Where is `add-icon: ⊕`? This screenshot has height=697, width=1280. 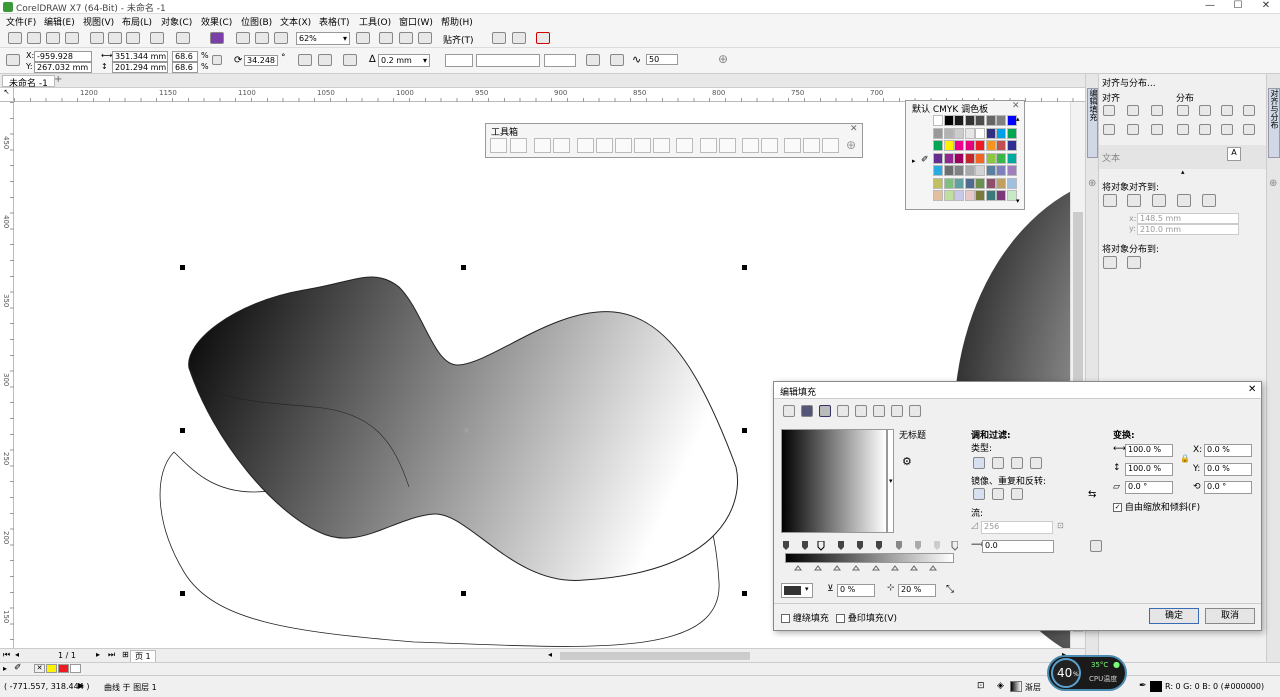
add-icon: ⊕ is located at coordinates (723, 59).